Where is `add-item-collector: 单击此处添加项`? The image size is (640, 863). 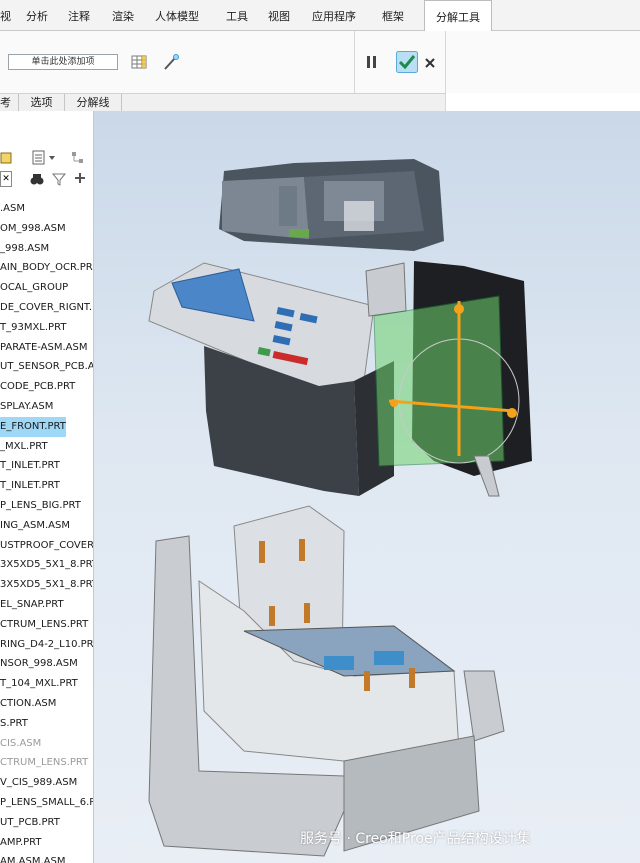
add-item-collector: 单击此处添加项 is located at coordinates (63, 62).